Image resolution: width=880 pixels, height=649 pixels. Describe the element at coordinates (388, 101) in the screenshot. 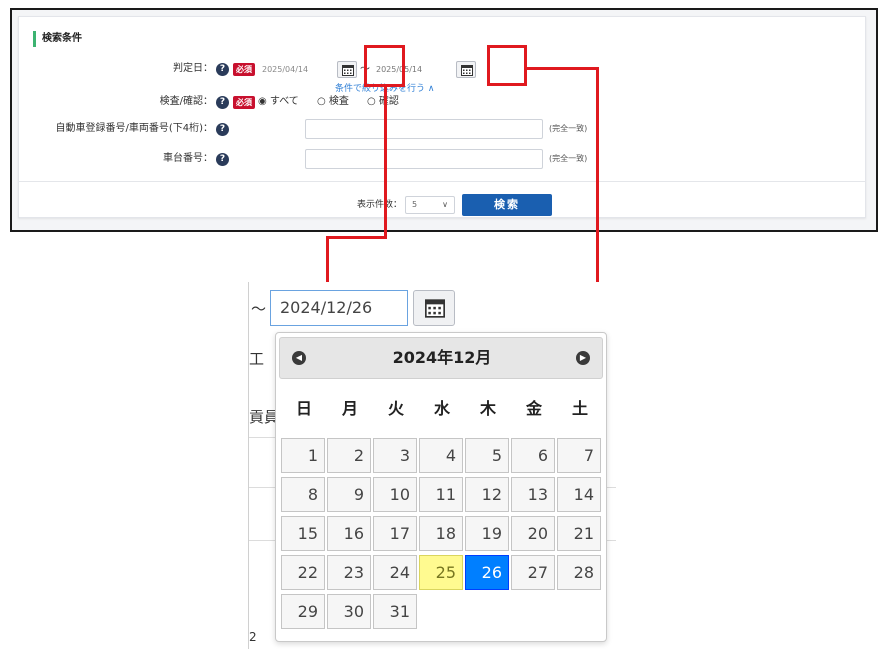

I see `radio-confirmation-label: 確認` at that location.